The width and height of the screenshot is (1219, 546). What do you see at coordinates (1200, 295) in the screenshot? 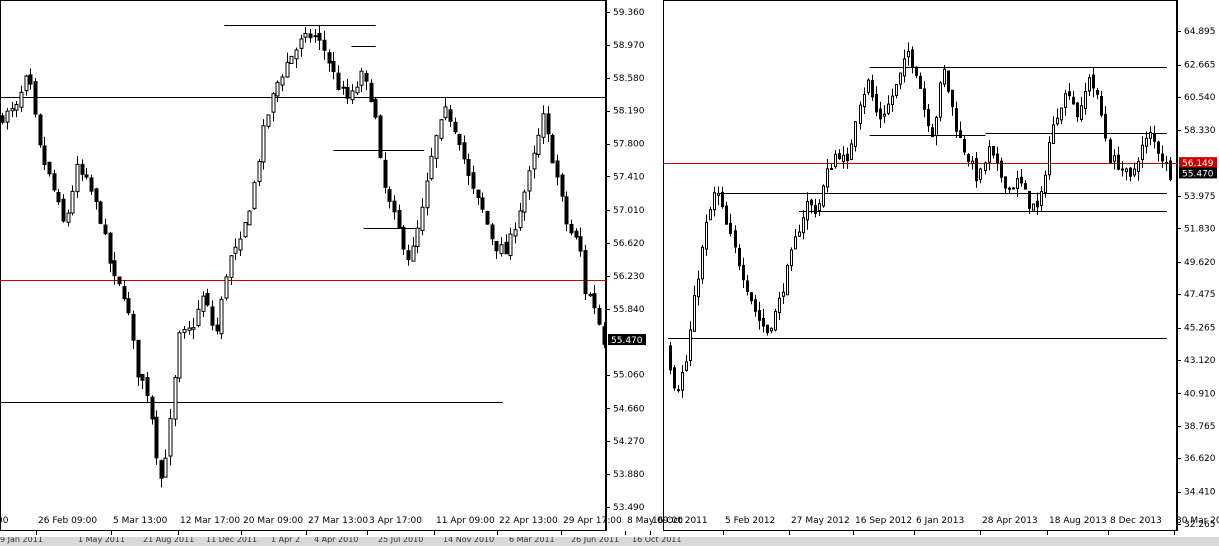
I see `right-ytick-label: 47.475` at bounding box center [1200, 295].